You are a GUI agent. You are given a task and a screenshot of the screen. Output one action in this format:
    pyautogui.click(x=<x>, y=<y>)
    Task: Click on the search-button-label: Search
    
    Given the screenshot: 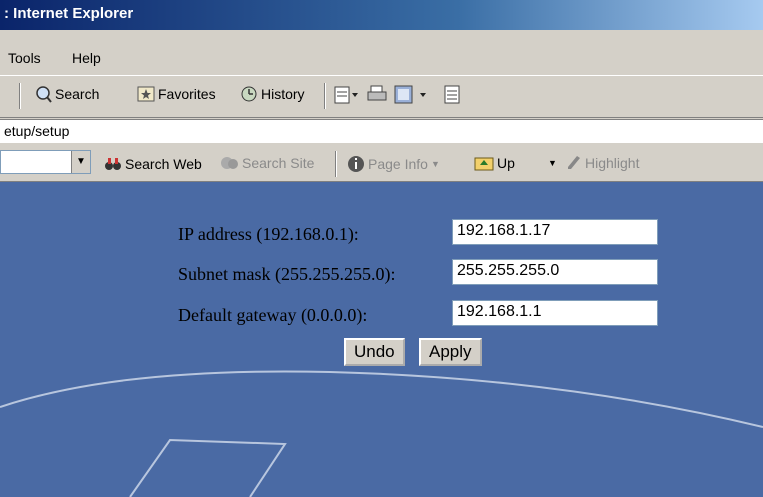 What is the action you would take?
    pyautogui.click(x=77, y=94)
    